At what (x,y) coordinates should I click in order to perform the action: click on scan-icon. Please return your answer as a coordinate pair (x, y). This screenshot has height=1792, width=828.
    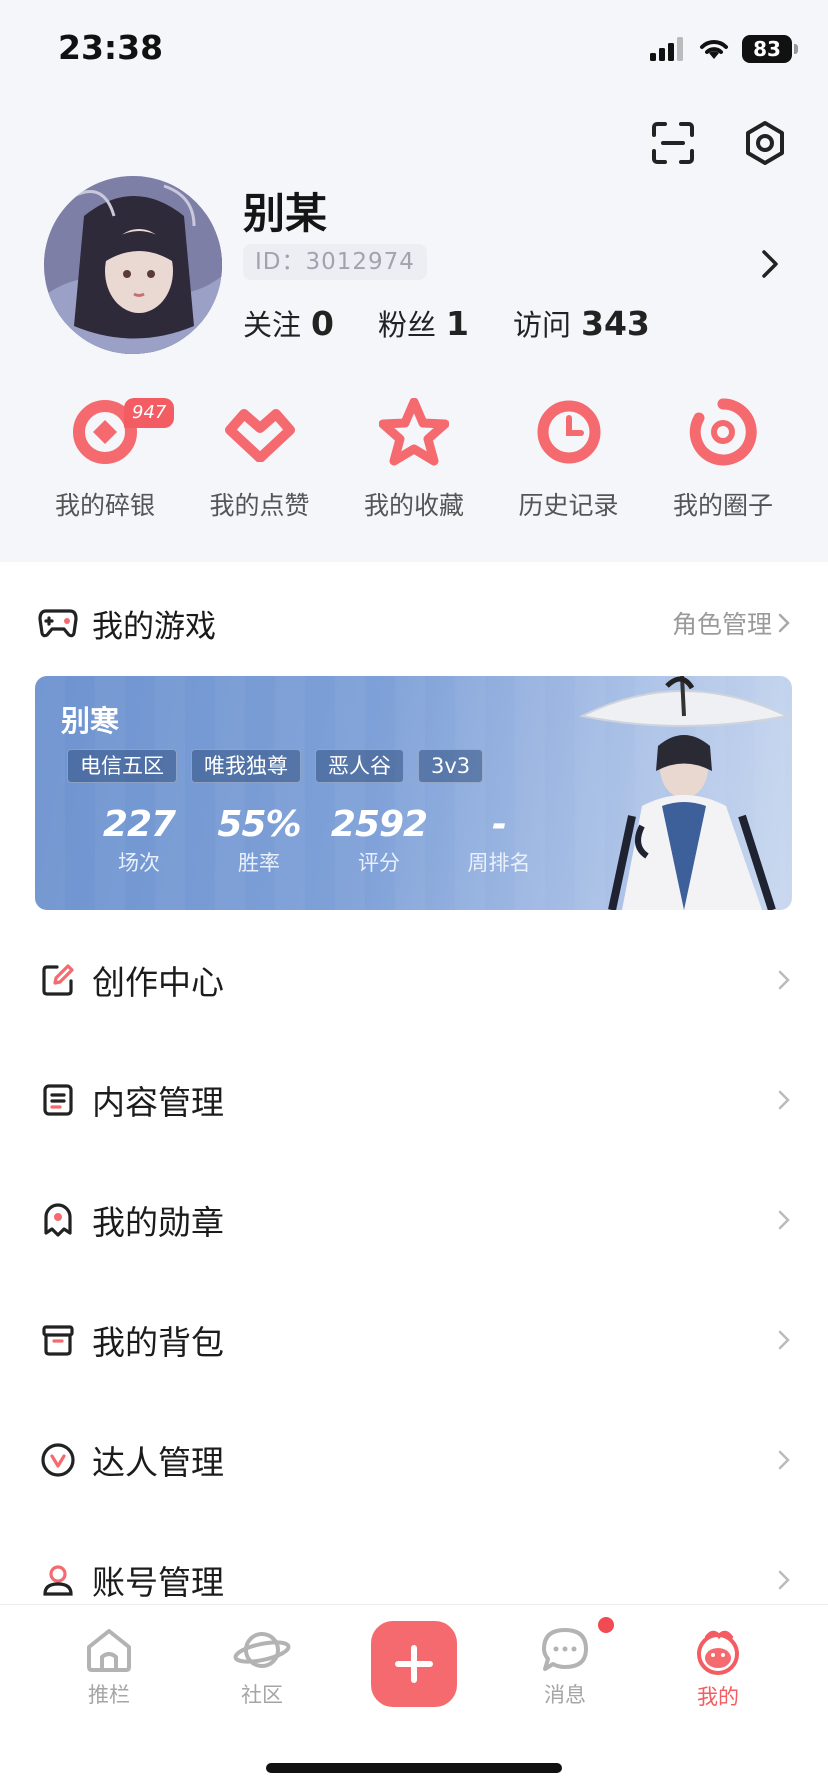
    Looking at the image, I should click on (673, 143).